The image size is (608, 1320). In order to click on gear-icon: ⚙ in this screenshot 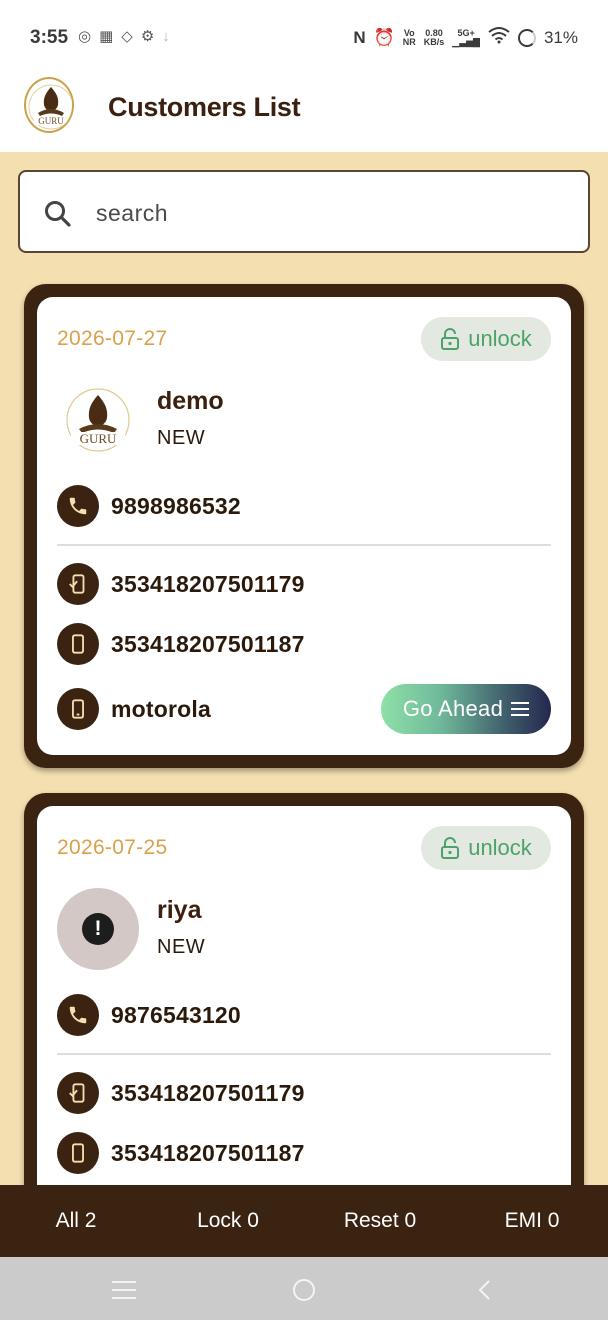, I will do `click(147, 36)`.